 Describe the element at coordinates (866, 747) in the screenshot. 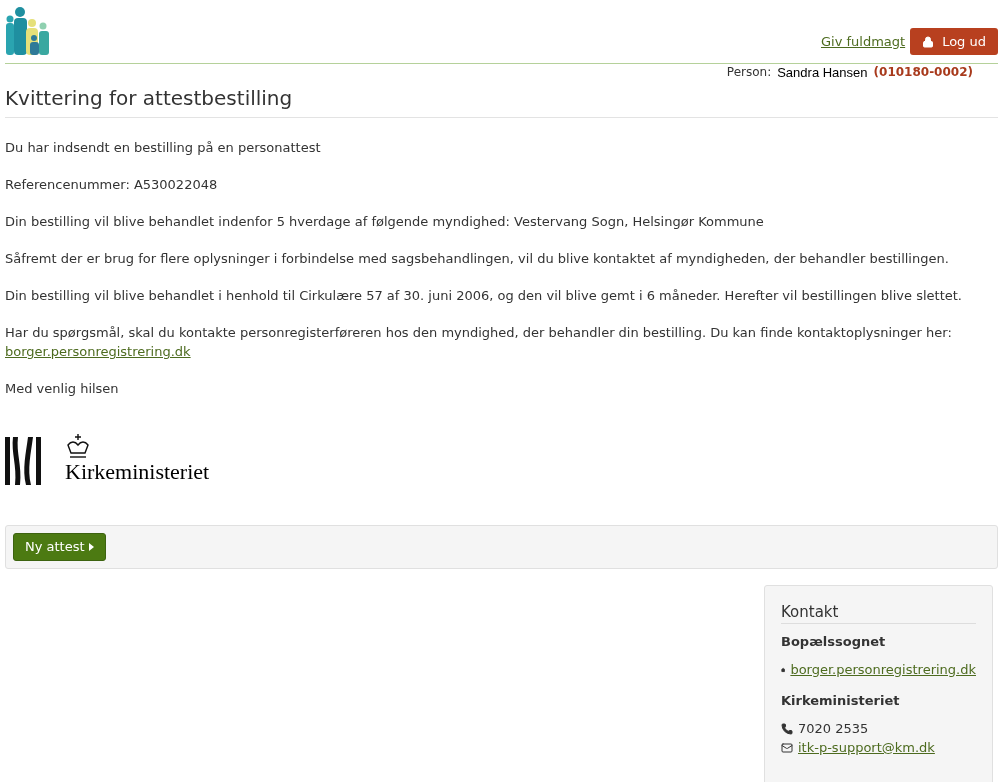

I see `contact-link: itk-p-support@km.dk` at that location.